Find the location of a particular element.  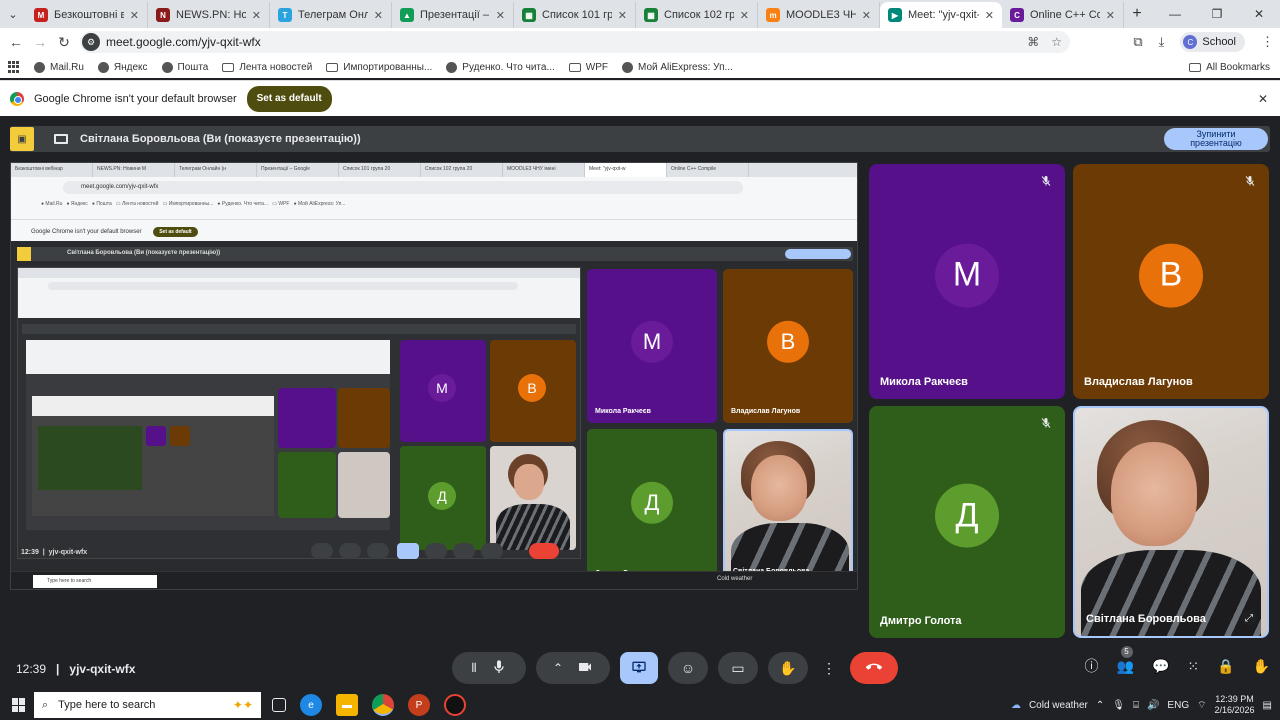

infobar-message: Google Chrome isn't your default browser is located at coordinates (135, 98).